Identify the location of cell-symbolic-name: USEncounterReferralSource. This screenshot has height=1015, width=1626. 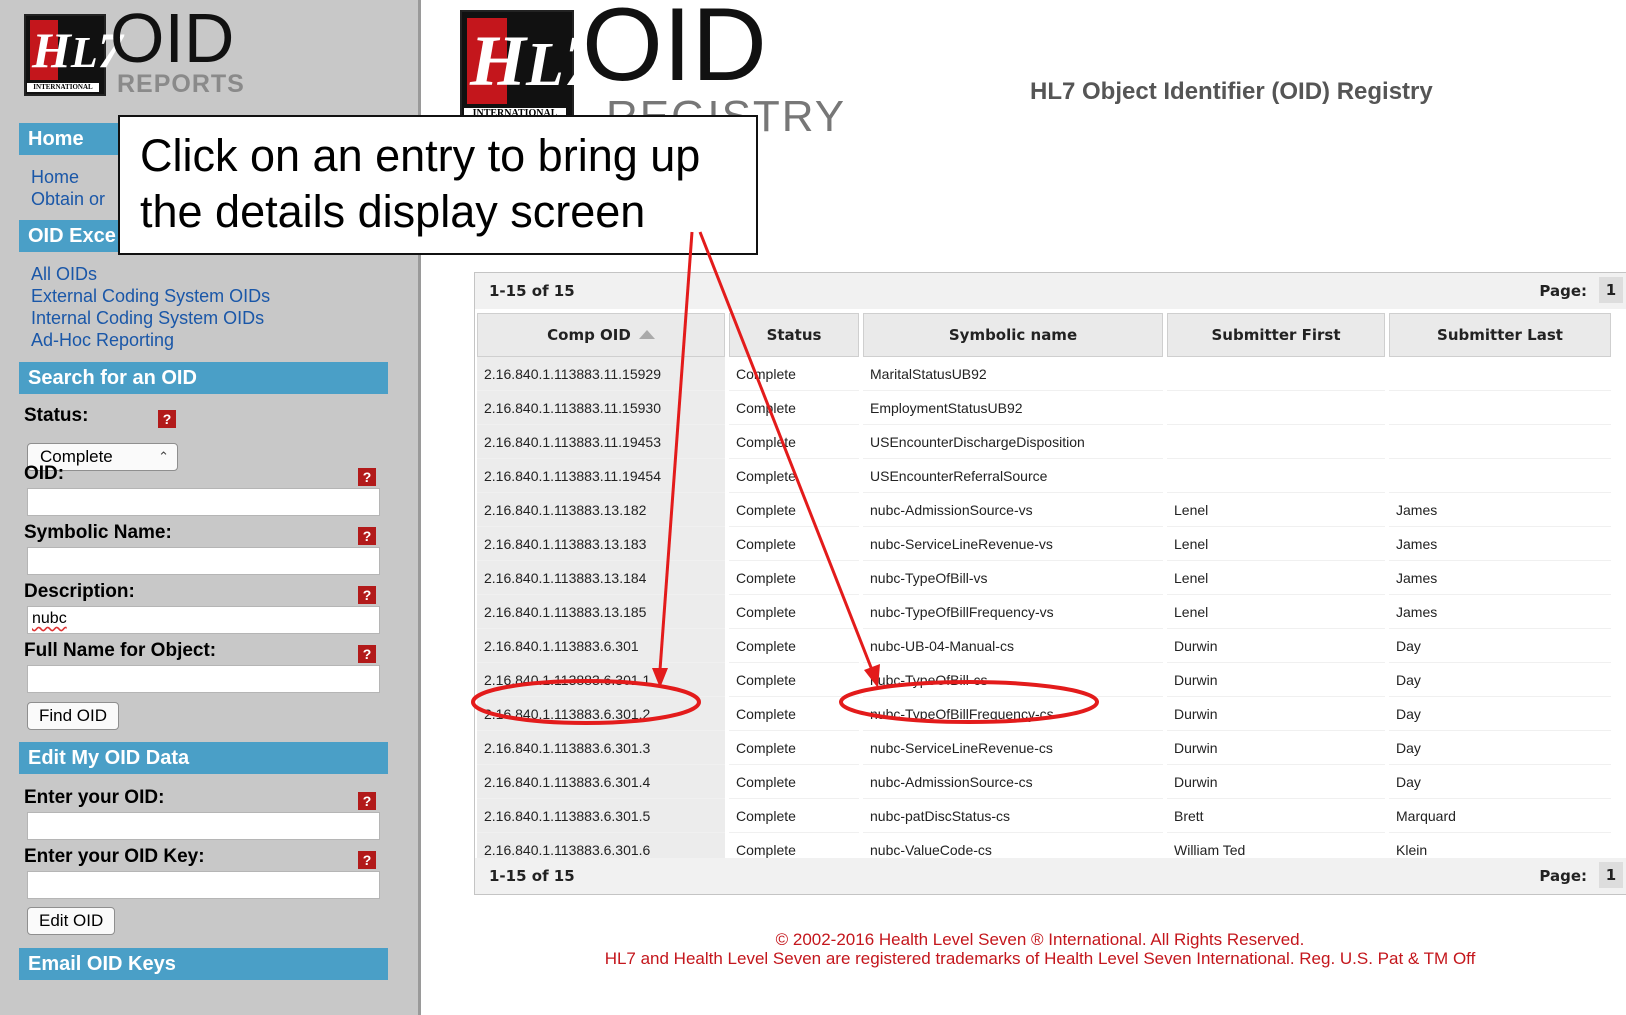
(1013, 476).